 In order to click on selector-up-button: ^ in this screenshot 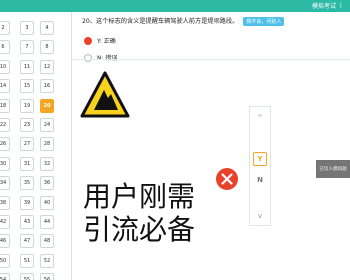, I will do `click(260, 118)`.